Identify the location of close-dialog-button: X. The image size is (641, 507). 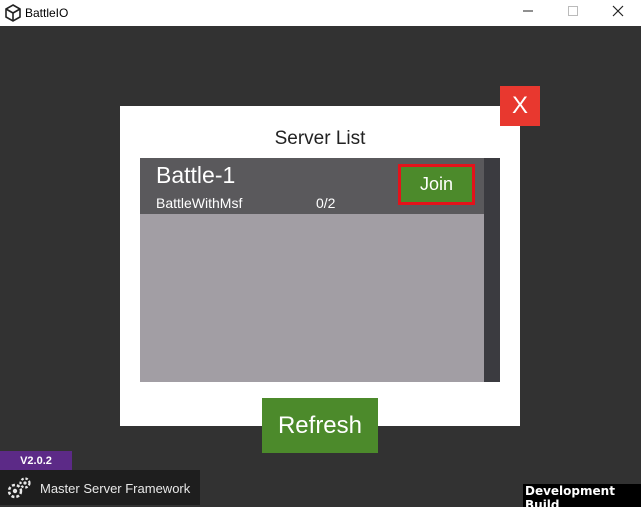
(520, 106).